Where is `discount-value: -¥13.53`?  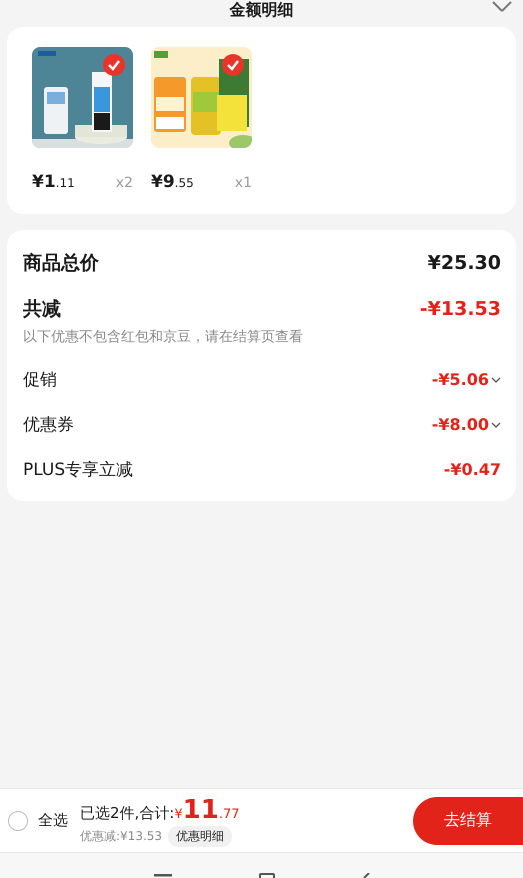 discount-value: -¥13.53 is located at coordinates (460, 309).